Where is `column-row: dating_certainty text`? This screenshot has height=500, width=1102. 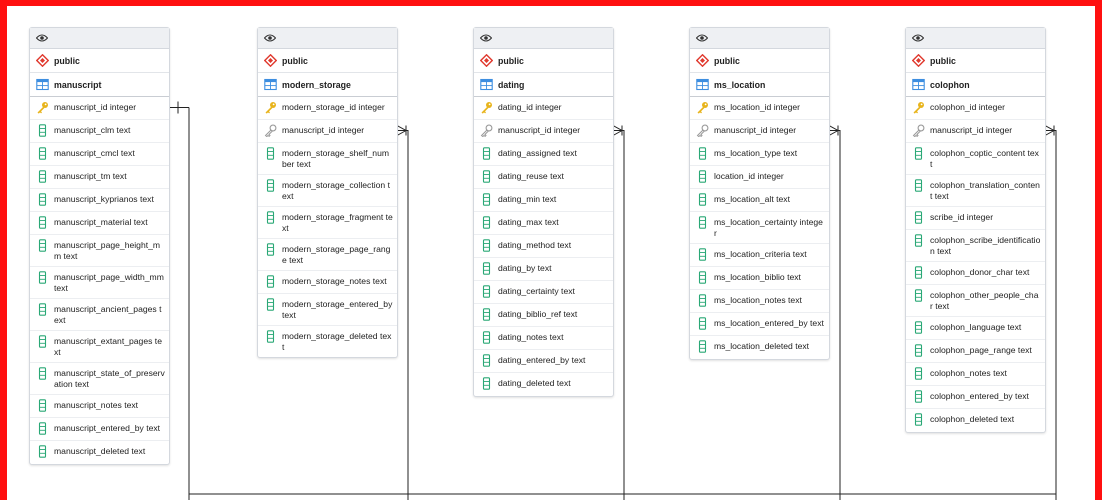 column-row: dating_certainty text is located at coordinates (543, 292).